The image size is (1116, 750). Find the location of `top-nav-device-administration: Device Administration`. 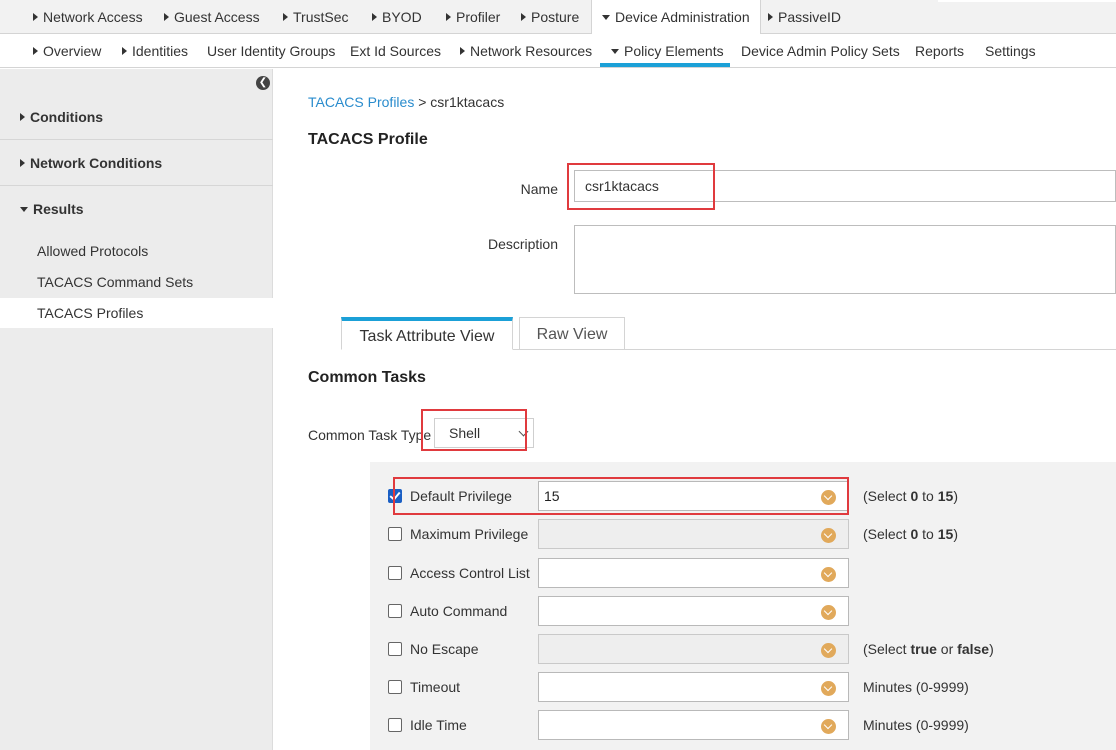

top-nav-device-administration: Device Administration is located at coordinates (676, 17).